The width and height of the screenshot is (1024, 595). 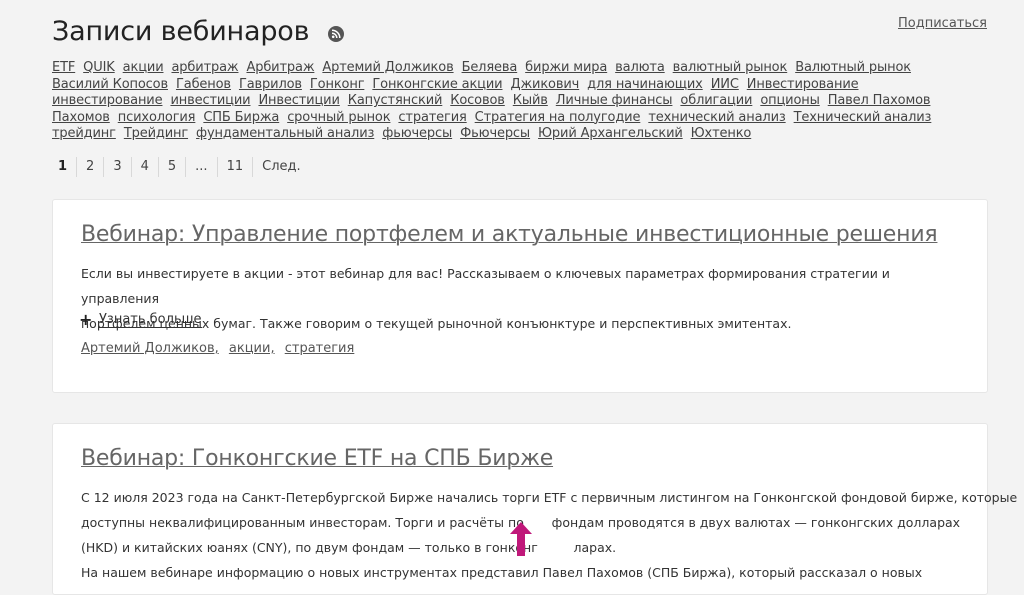 What do you see at coordinates (144, 167) in the screenshot?
I see `page-link: 4` at bounding box center [144, 167].